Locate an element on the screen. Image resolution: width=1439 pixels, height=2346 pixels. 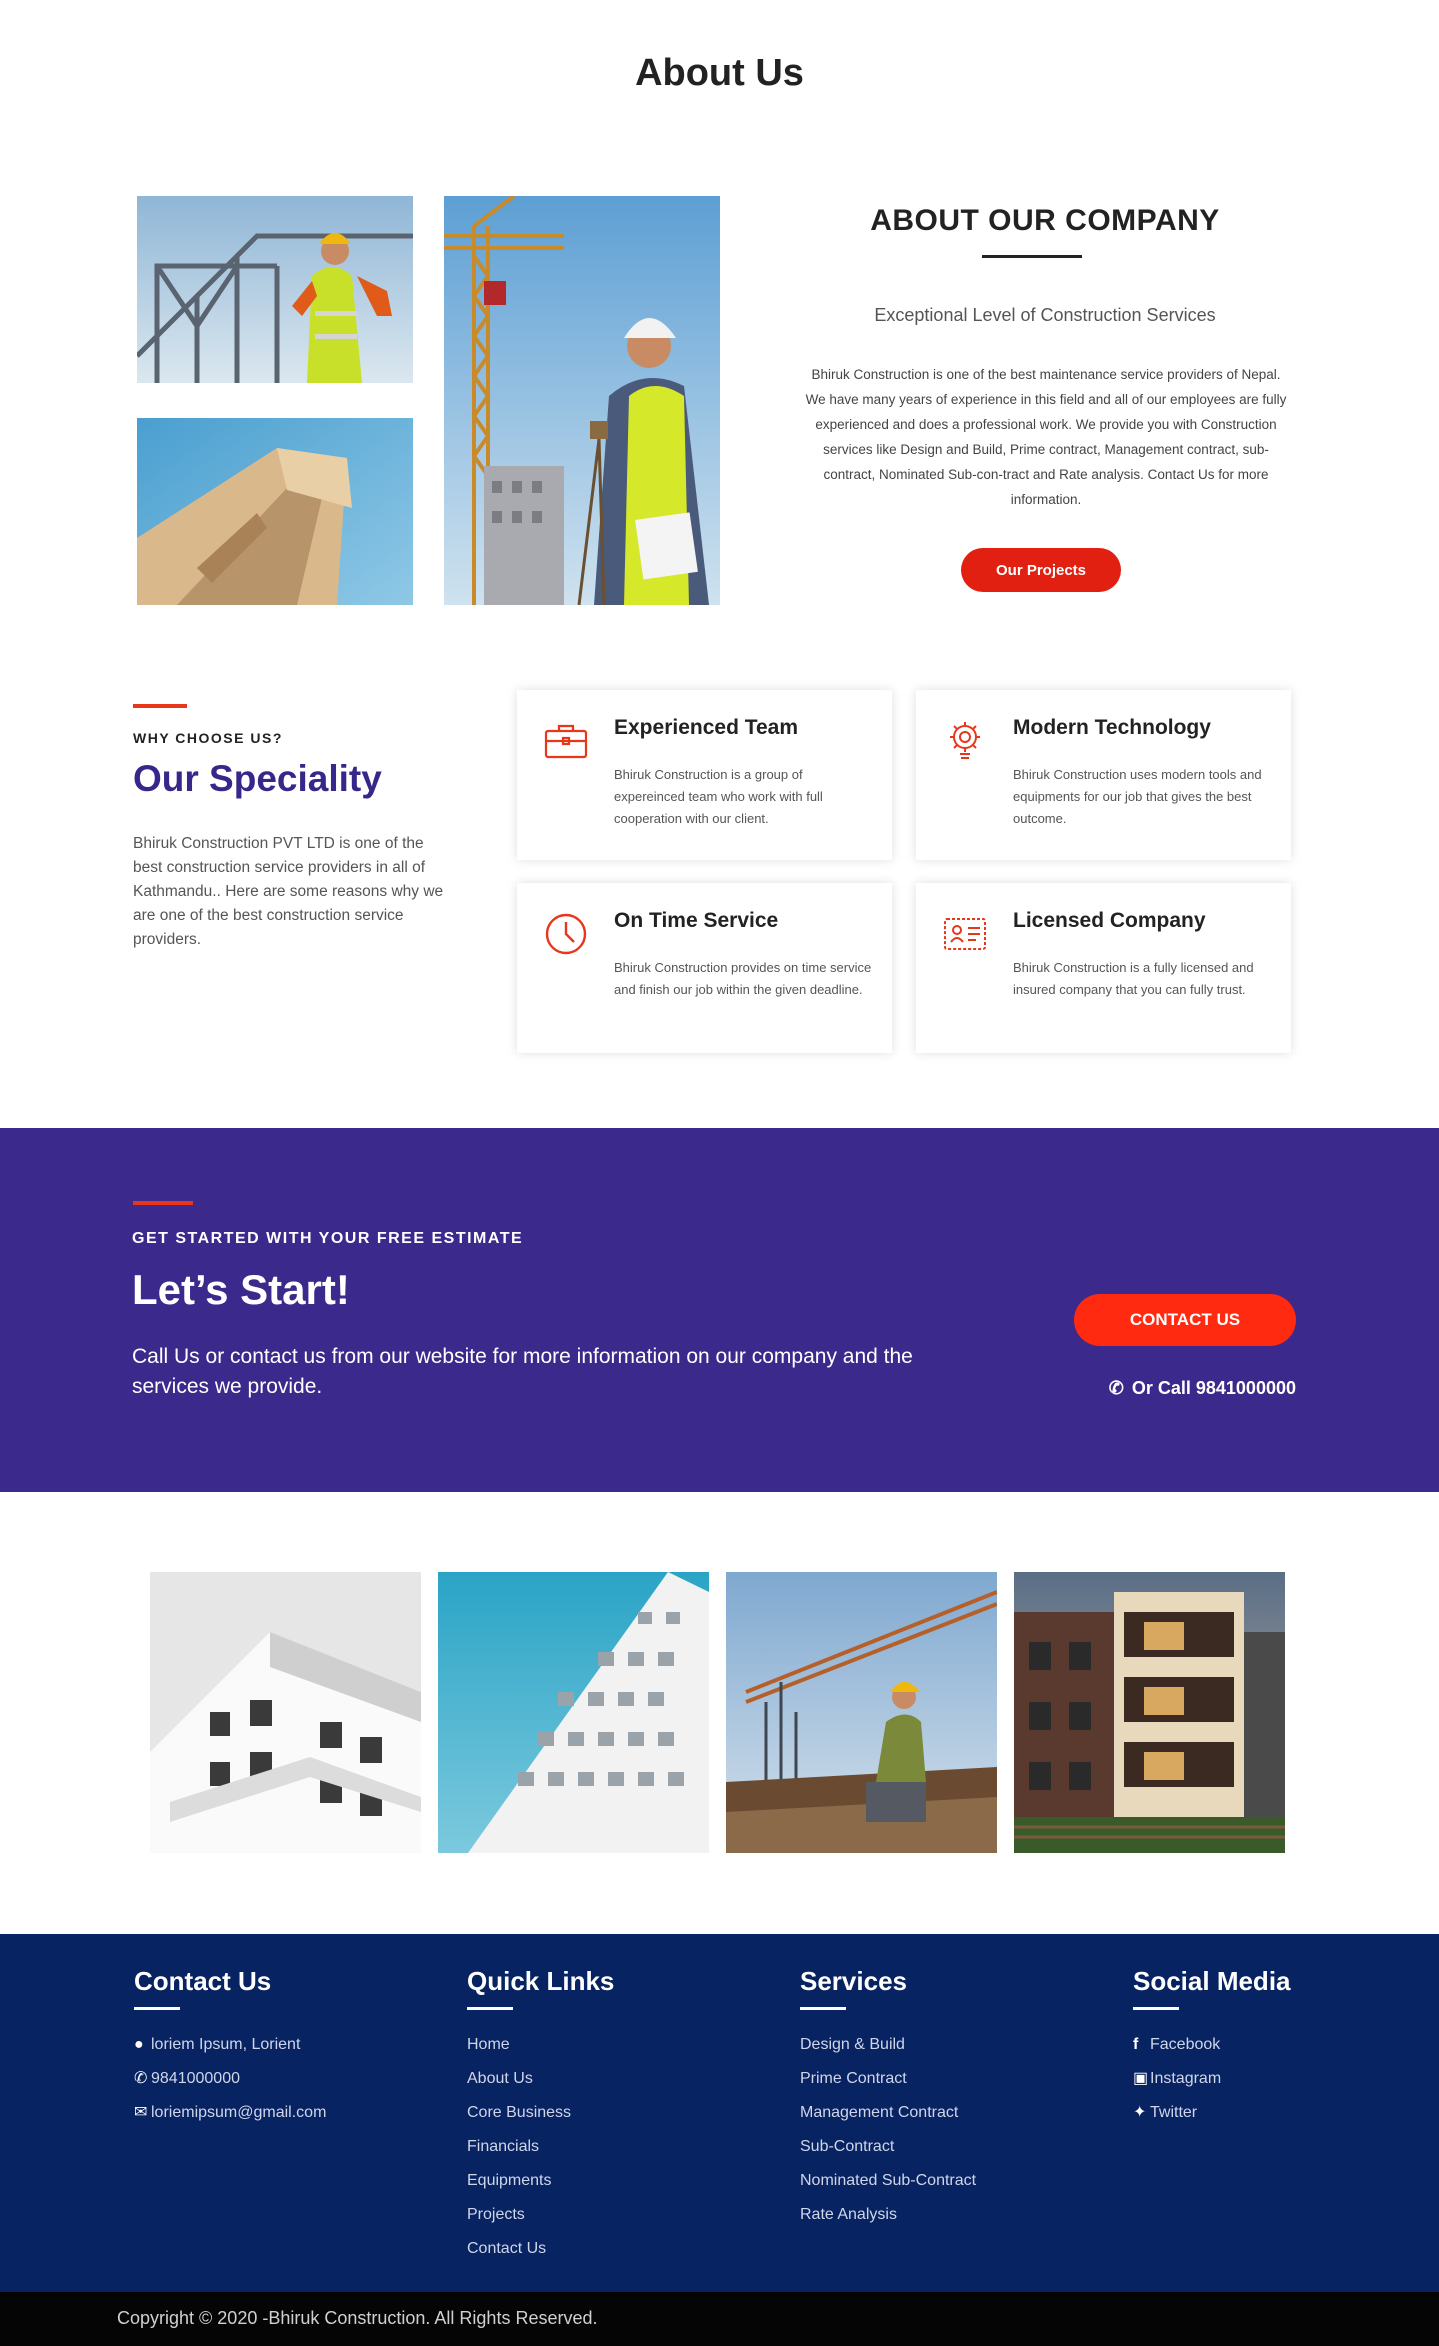
about-image-worker-steel is located at coordinates (275, 289).